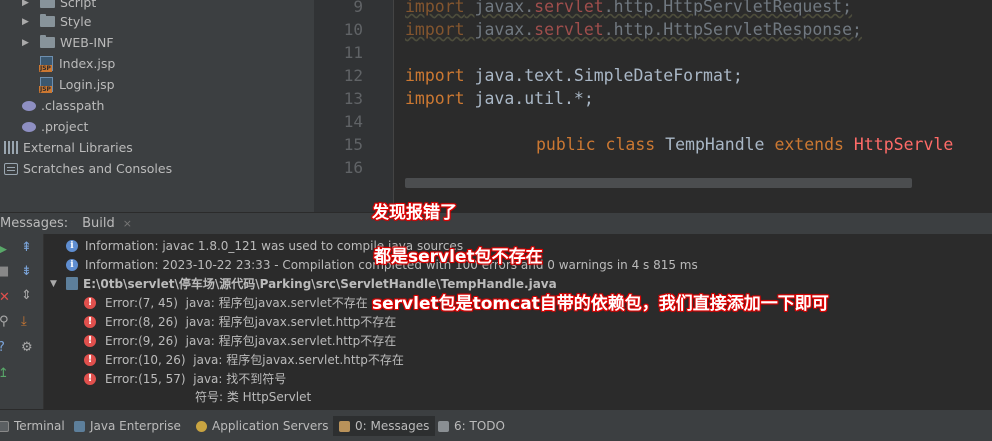 The width and height of the screenshot is (992, 441). Describe the element at coordinates (127, 223) in the screenshot. I see `close-icon: ×` at that location.